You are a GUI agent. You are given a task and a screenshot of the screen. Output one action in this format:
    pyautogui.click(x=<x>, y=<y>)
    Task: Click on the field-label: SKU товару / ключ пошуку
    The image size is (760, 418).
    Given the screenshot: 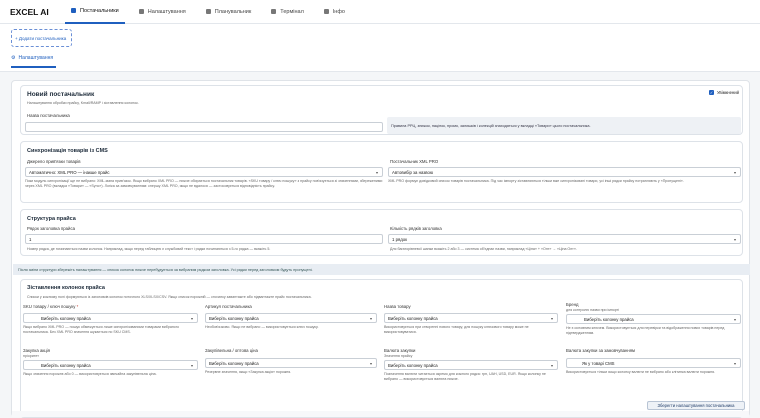 What is the action you would take?
    pyautogui.click(x=49, y=306)
    